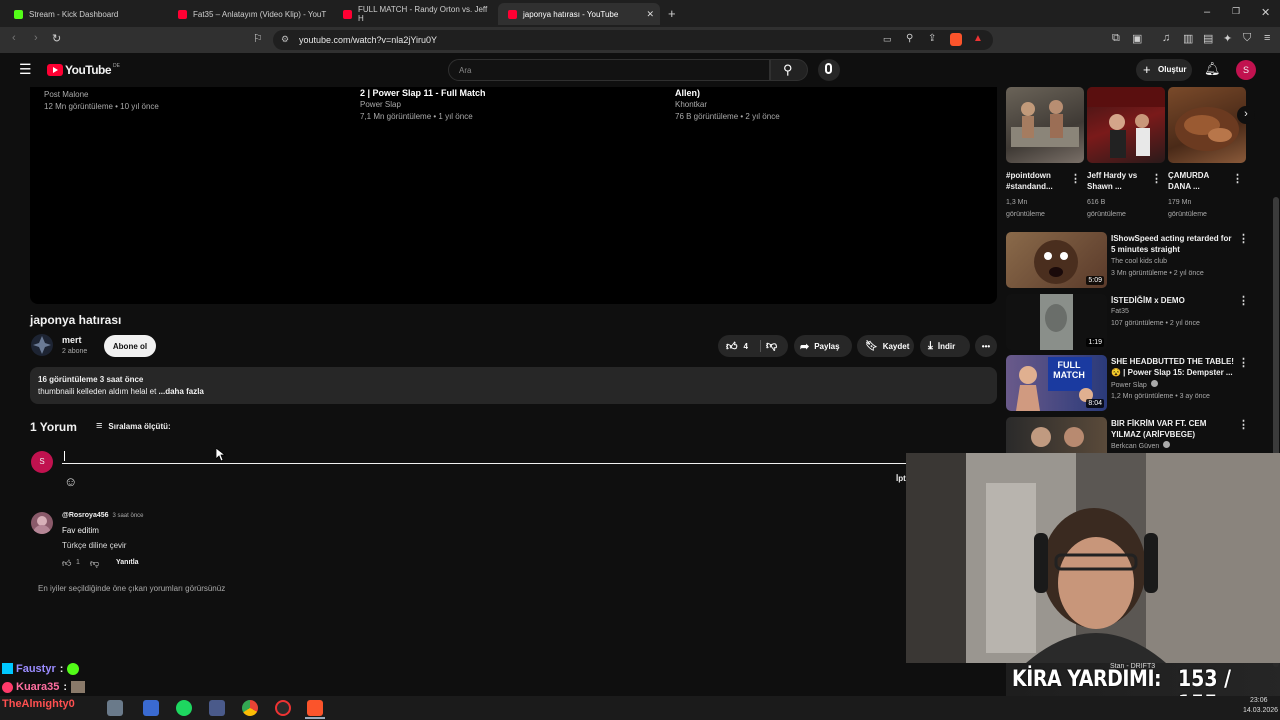 The width and height of the screenshot is (1280, 720). Describe the element at coordinates (217, 708) in the screenshot. I see `calculator-icon` at that location.